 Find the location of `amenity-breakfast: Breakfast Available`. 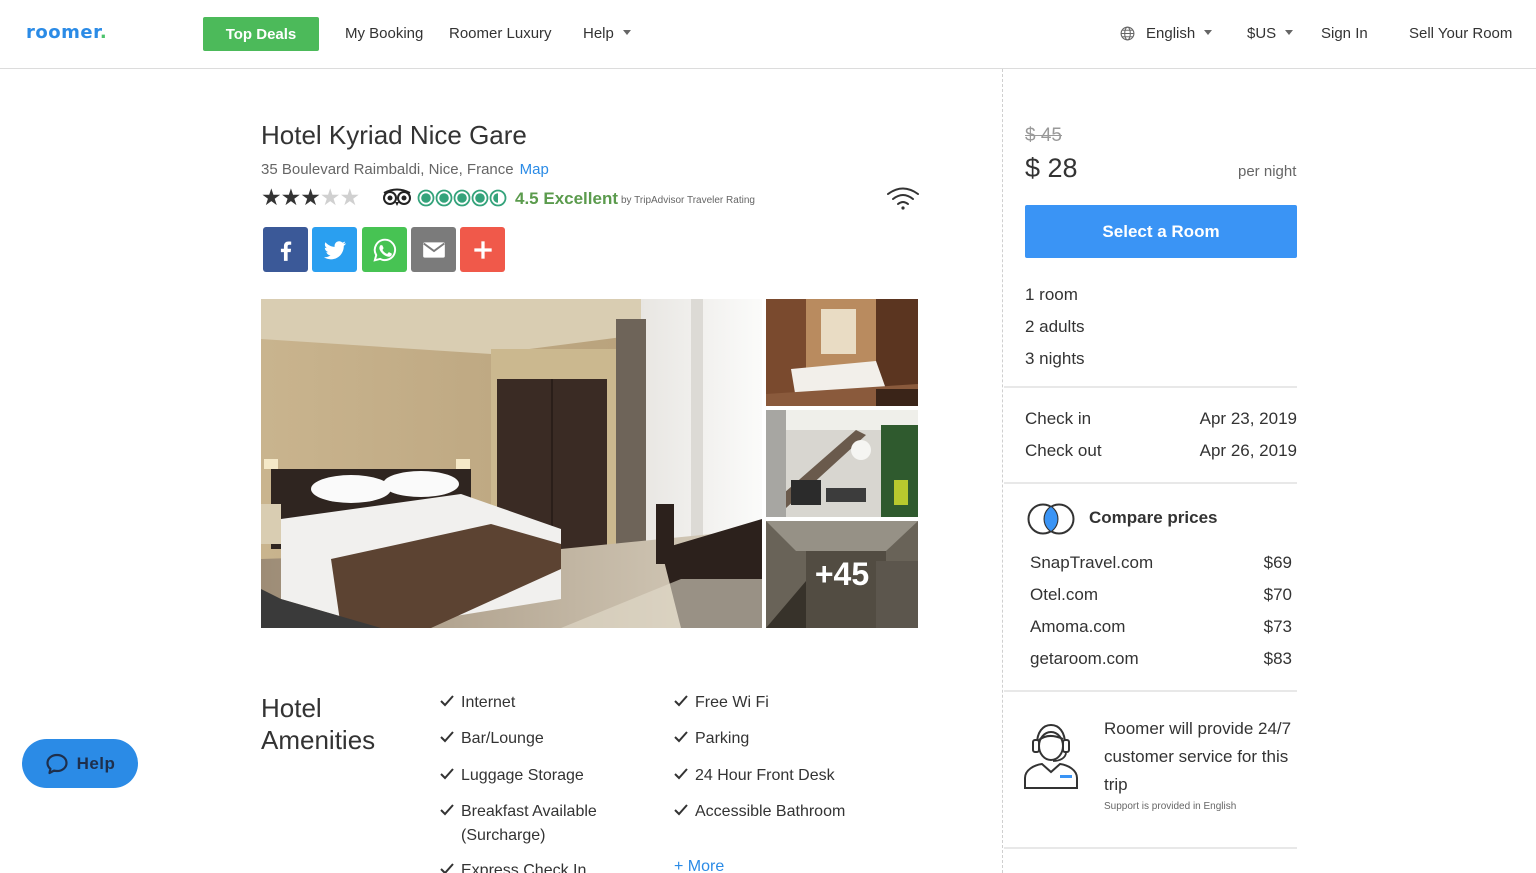

amenity-breakfast: Breakfast Available is located at coordinates (518, 812).